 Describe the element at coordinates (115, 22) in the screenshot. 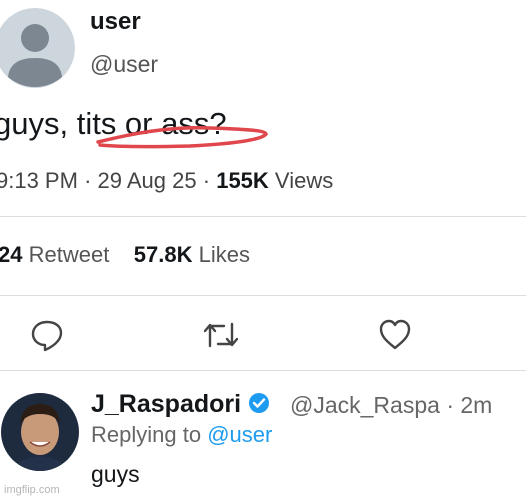

I see `author-username: user` at that location.